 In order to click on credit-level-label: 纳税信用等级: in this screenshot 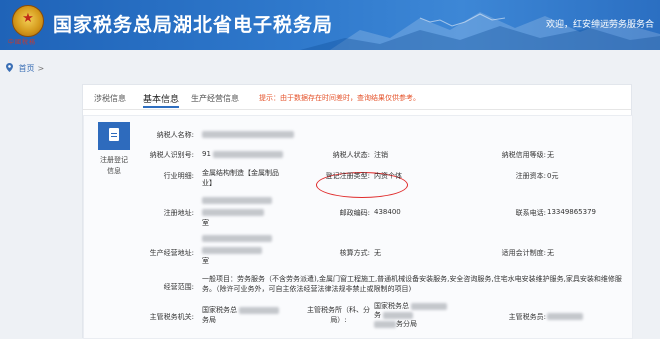, I will do `click(523, 155)`.